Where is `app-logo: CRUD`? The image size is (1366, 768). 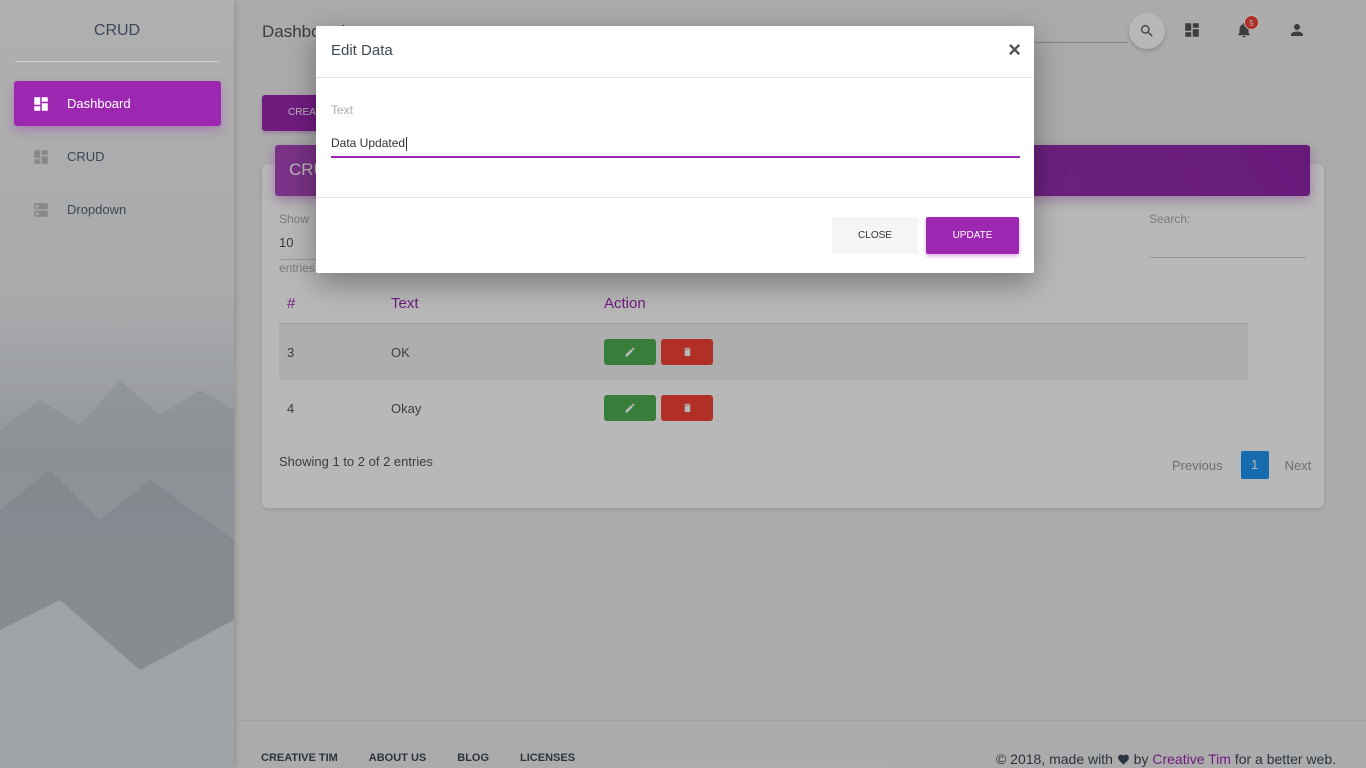 app-logo: CRUD is located at coordinates (117, 31).